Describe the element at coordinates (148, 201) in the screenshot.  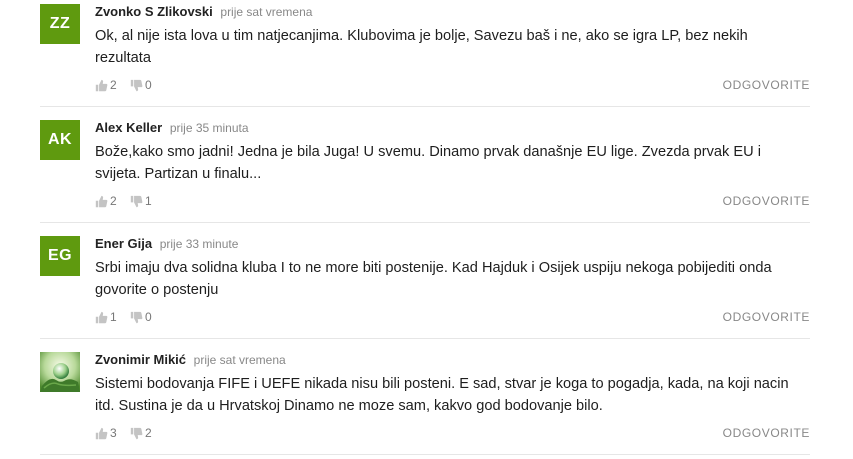
I see `dislike-count: 1` at that location.